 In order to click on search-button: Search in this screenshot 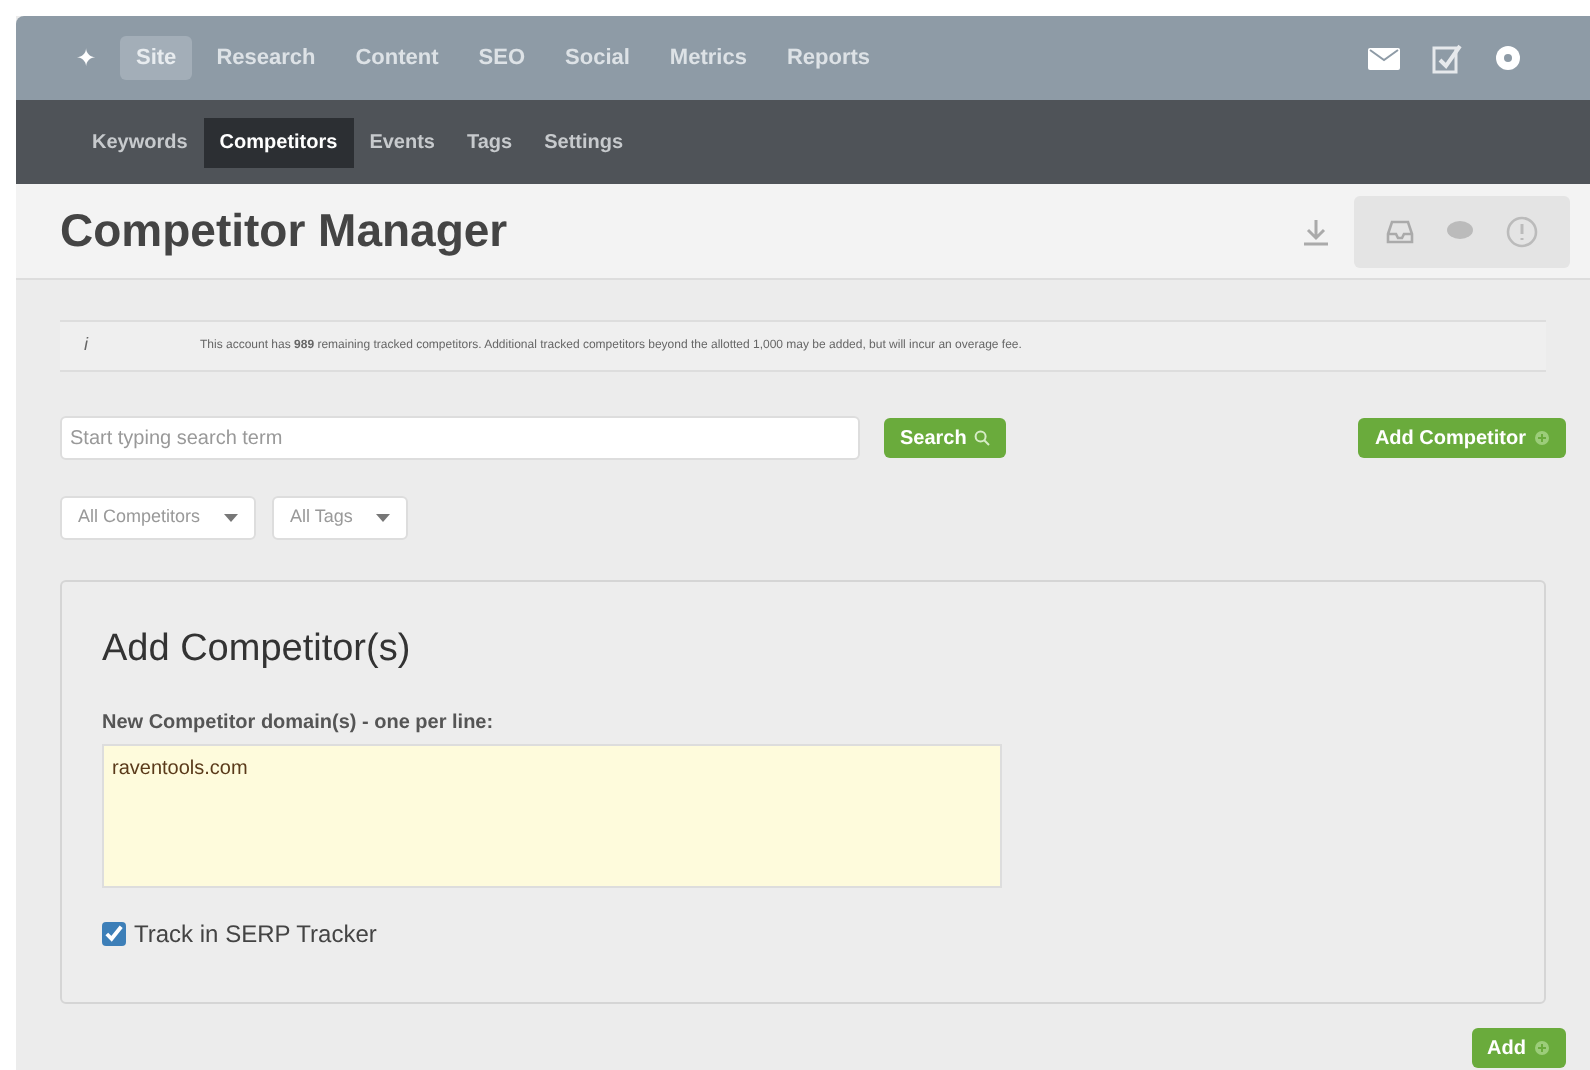, I will do `click(945, 438)`.